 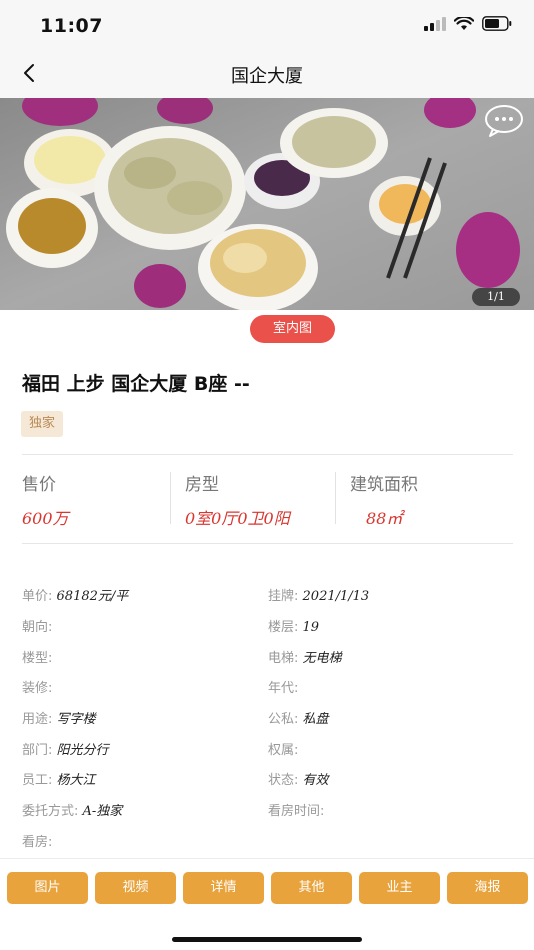 What do you see at coordinates (59, 780) in the screenshot?
I see `detail-agent: 员工: 杨大江` at bounding box center [59, 780].